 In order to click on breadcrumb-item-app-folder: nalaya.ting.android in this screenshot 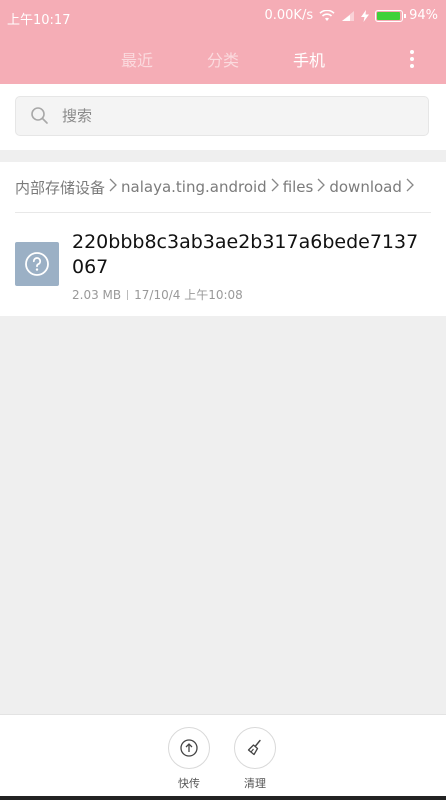, I will do `click(194, 187)`.